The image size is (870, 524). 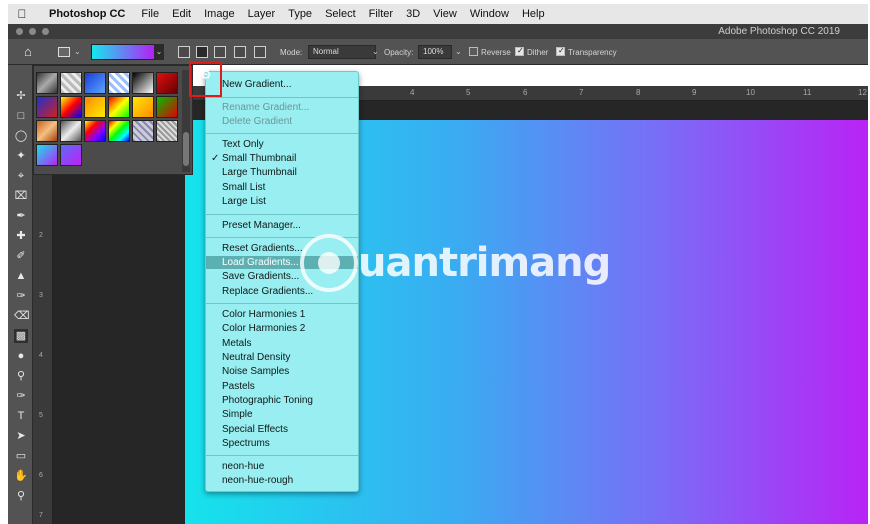 I want to click on dodge-tool-icon: ⚲, so click(x=21, y=376).